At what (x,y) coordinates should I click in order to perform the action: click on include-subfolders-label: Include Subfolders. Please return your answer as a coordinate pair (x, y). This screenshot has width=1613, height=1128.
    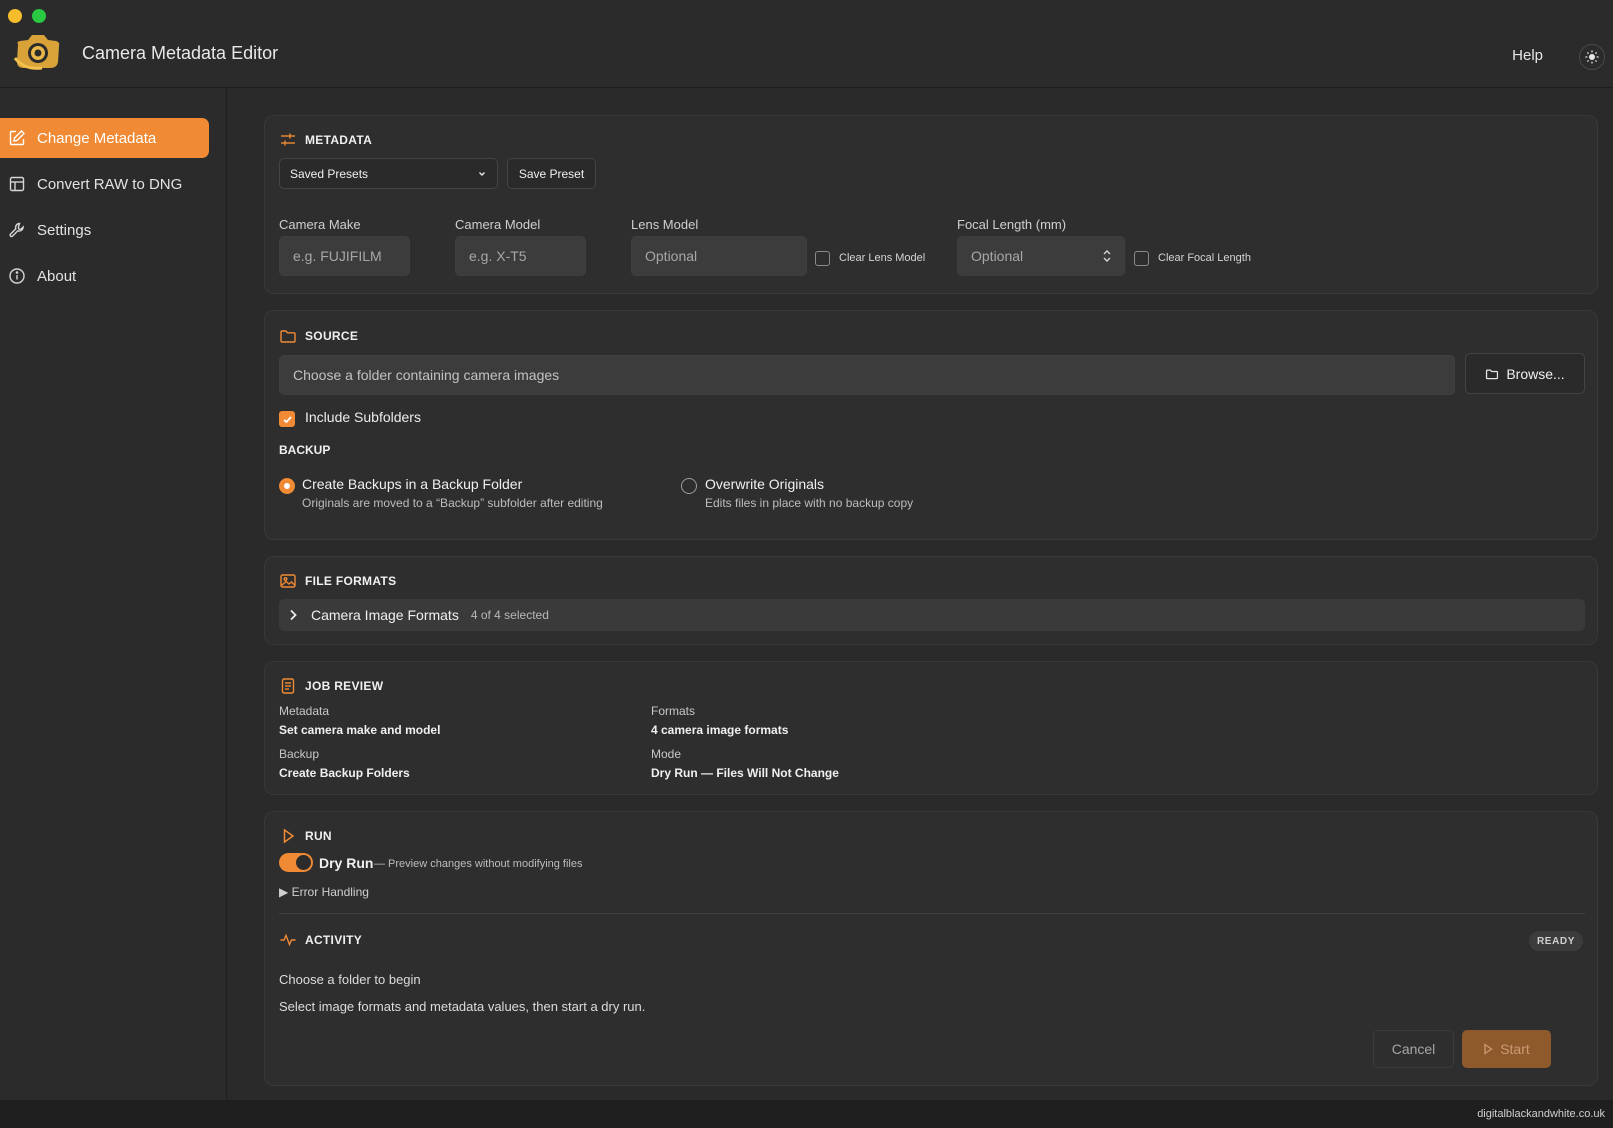
    Looking at the image, I should click on (363, 417).